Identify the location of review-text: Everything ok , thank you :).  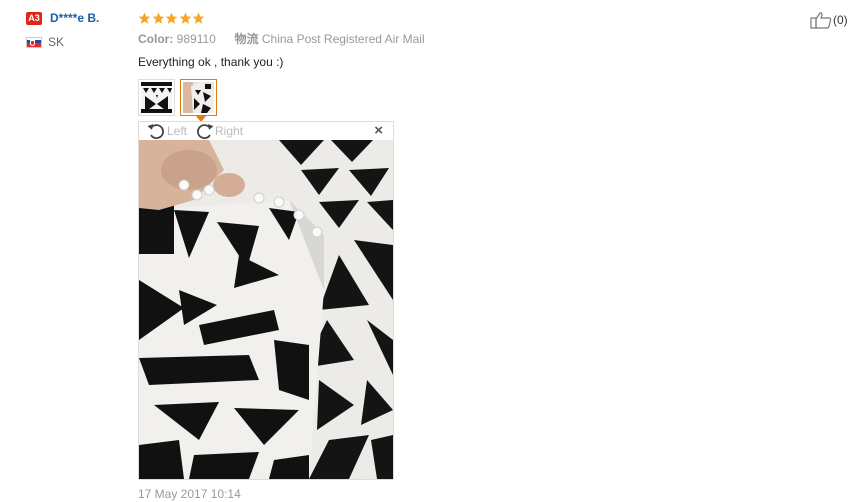
(211, 62).